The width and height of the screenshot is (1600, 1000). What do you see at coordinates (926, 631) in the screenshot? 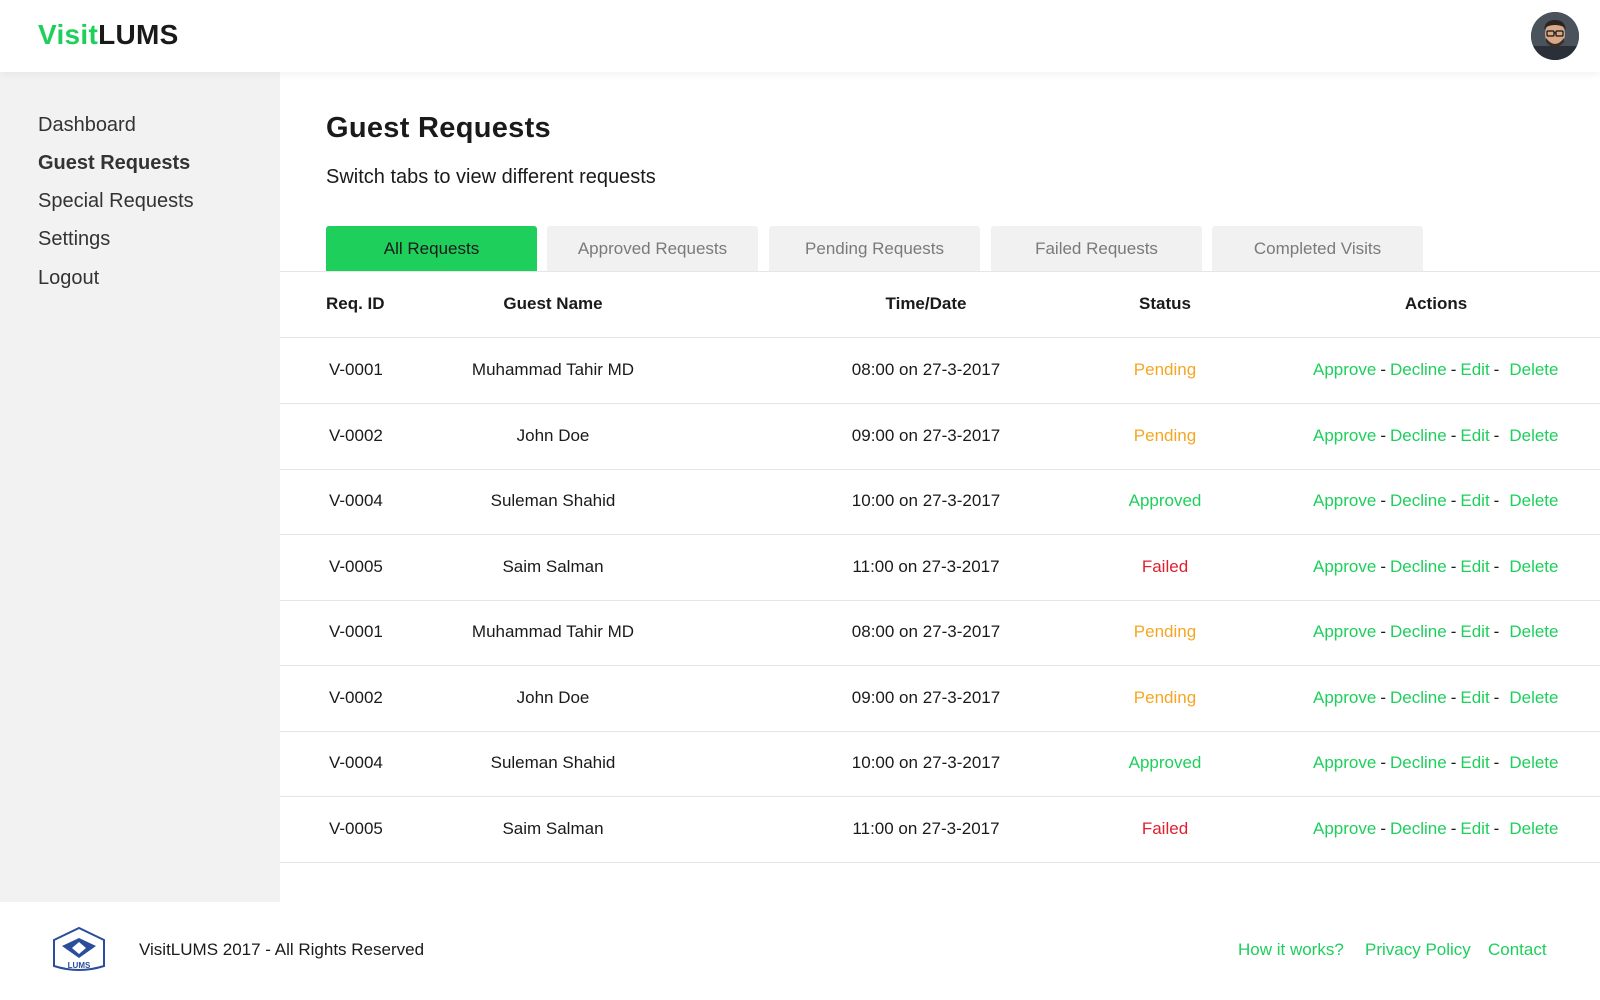
I see `time-date-cell: 08:00 on 27-3-2017` at bounding box center [926, 631].